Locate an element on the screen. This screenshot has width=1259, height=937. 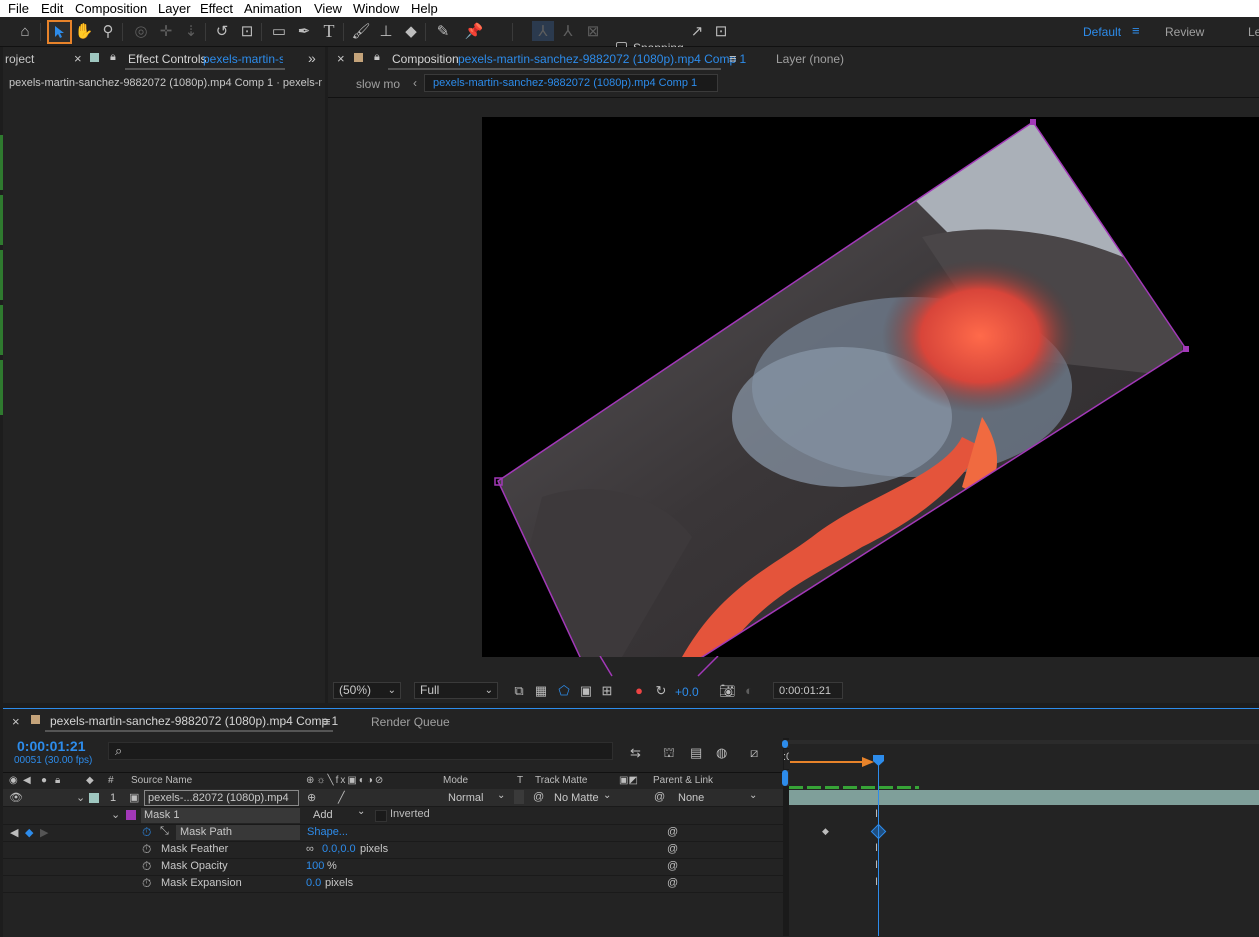
tab-effect-controls: Effect Controls pexels-martin-sa is located at coordinates (205, 59).